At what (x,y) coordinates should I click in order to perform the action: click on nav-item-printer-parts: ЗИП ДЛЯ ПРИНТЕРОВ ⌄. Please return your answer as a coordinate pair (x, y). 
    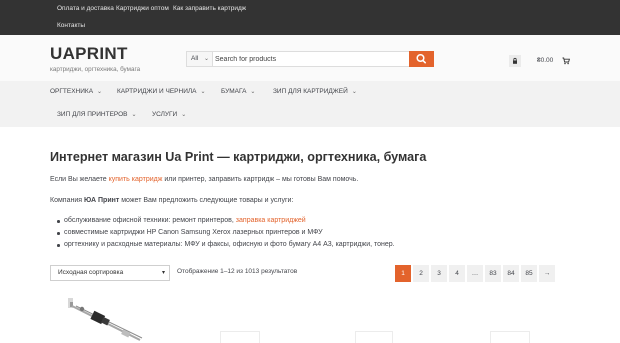
    Looking at the image, I should click on (97, 114).